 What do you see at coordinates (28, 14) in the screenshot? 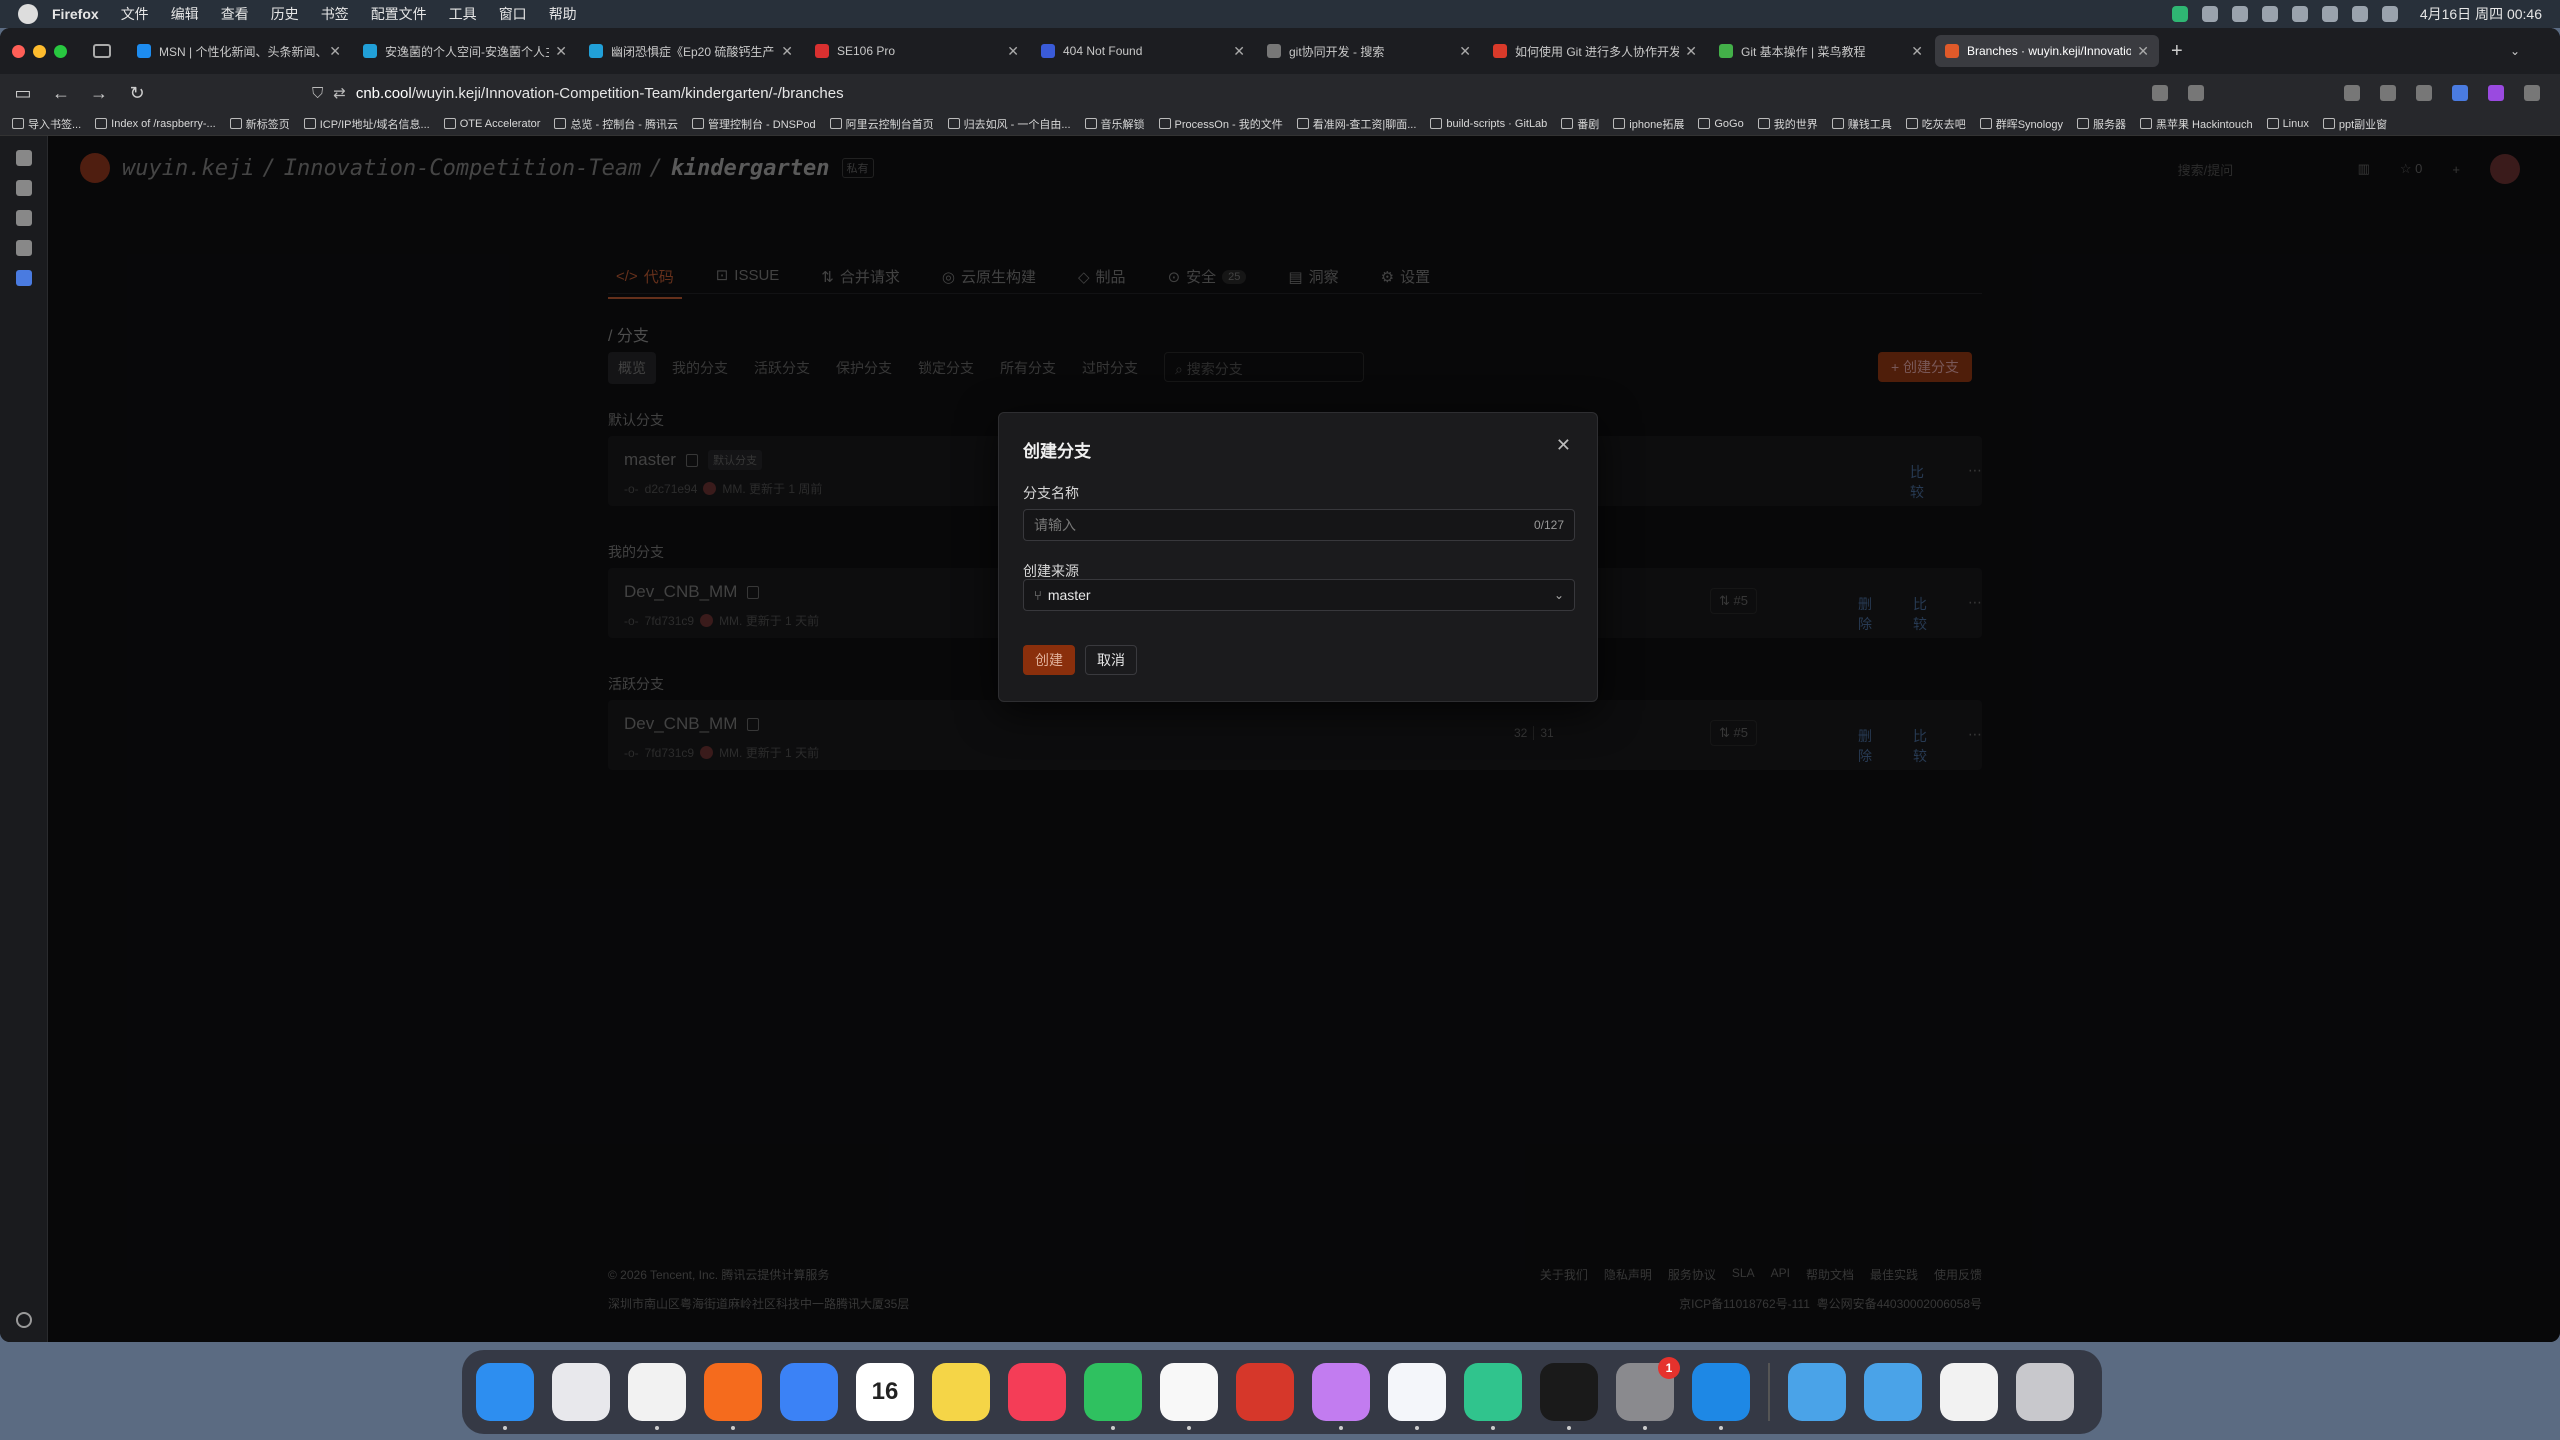
I see `apple-icon` at bounding box center [28, 14].